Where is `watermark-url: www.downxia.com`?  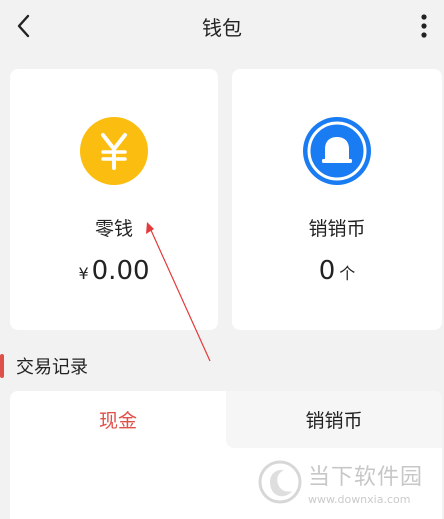 watermark-url: www.downxia.com is located at coordinates (359, 499).